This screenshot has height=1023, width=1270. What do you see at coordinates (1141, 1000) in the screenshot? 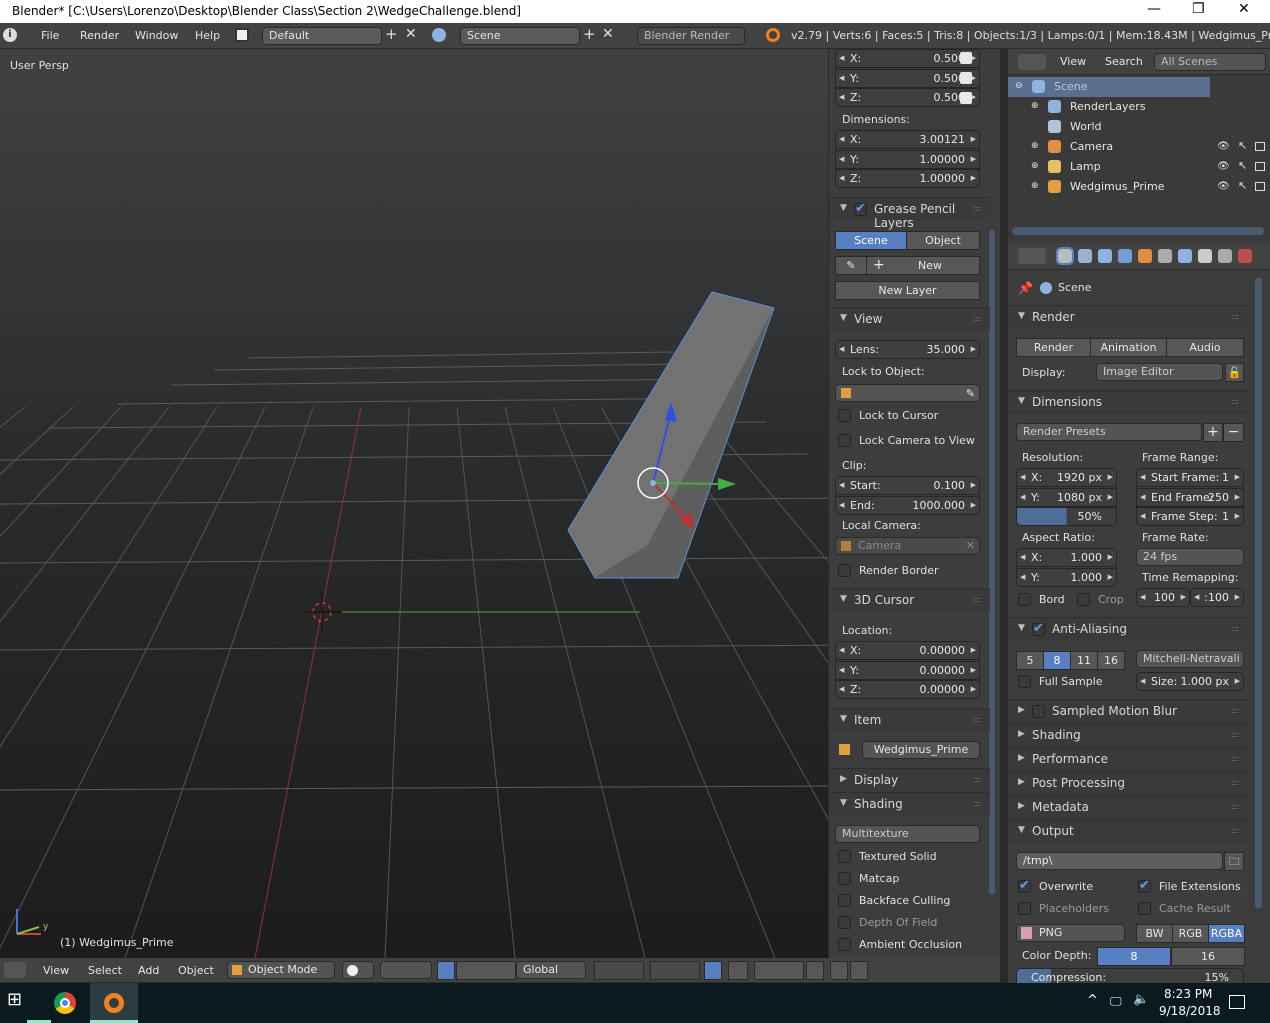
I see `volume-icon: 🔈` at bounding box center [1141, 1000].